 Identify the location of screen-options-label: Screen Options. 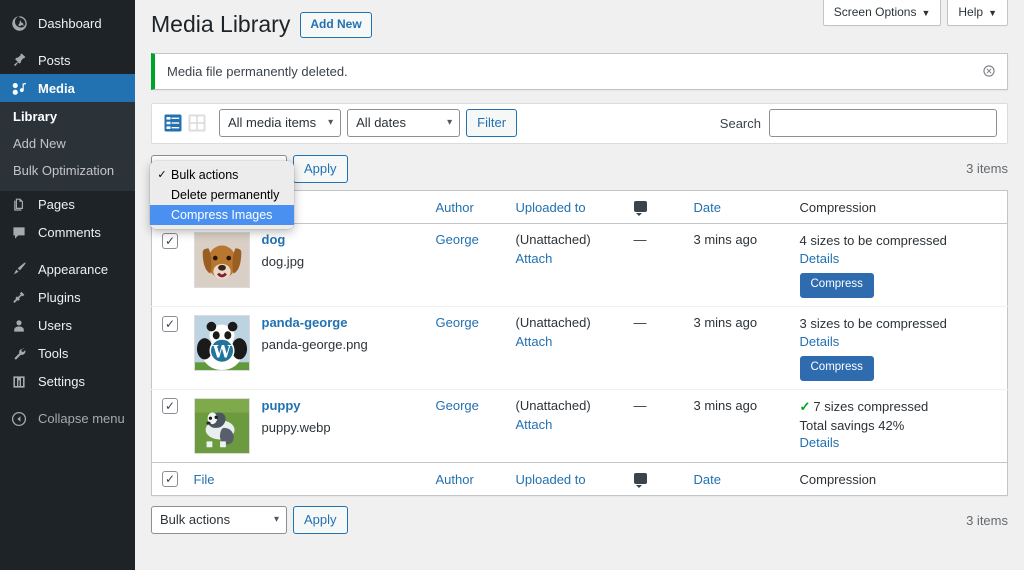
(875, 12).